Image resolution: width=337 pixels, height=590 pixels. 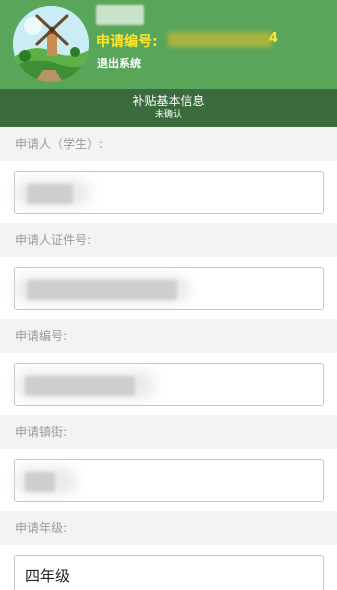 What do you see at coordinates (168, 101) in the screenshot?
I see `section-title: 补贴基本信息` at bounding box center [168, 101].